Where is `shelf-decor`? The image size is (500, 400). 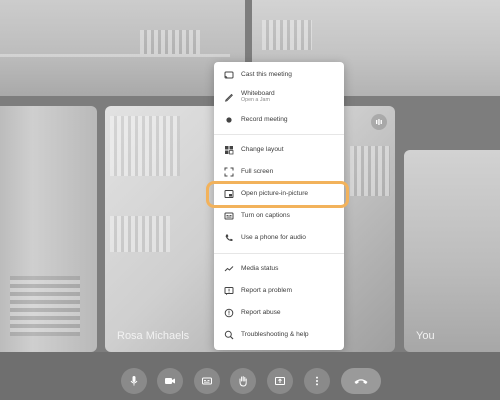 shelf-decor is located at coordinates (115, 55).